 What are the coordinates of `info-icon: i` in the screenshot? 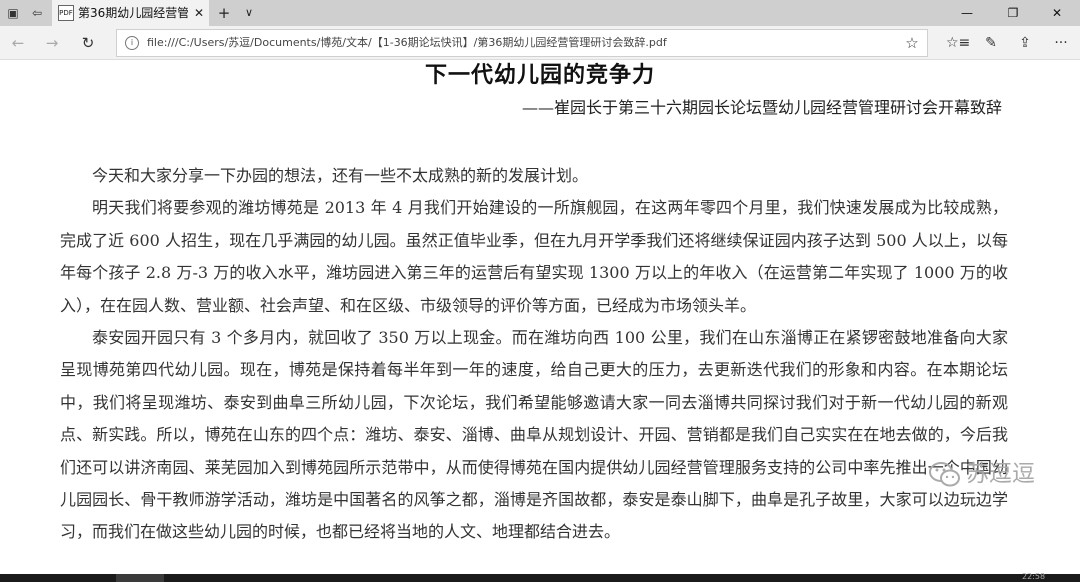 It's located at (132, 43).